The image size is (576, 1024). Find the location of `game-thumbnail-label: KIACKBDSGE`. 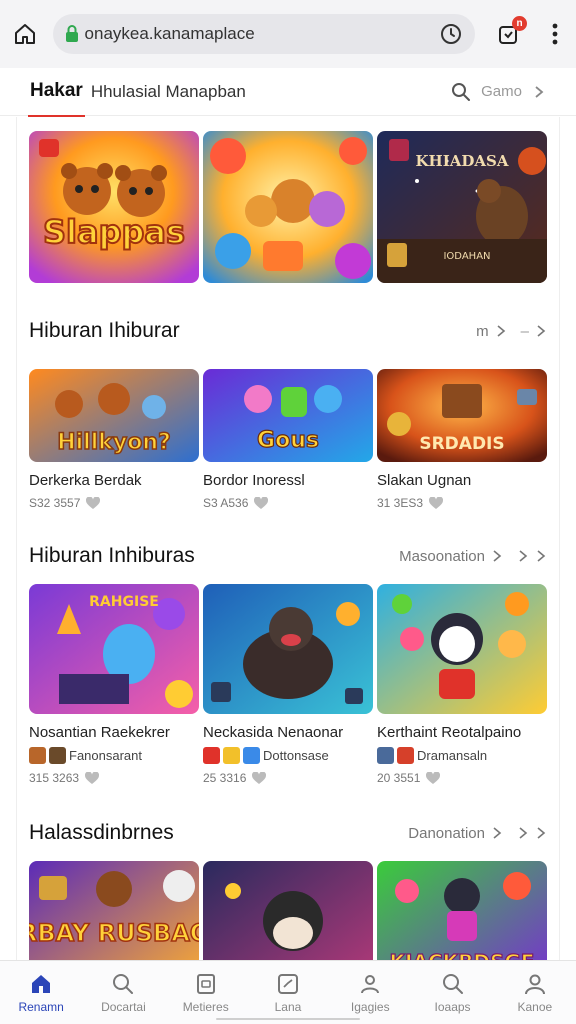

game-thumbnail-label: KIACKBDSGE is located at coordinates (462, 955).